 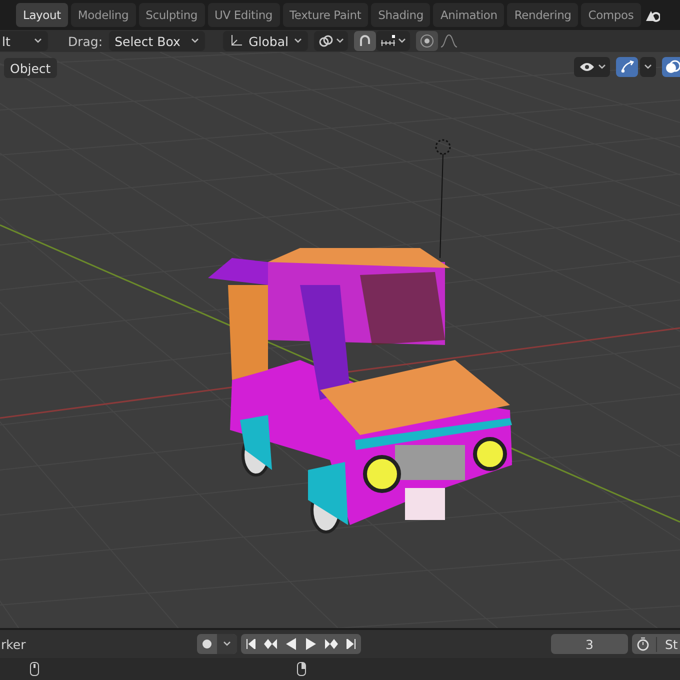 What do you see at coordinates (656, 644) in the screenshot?
I see `start-field: St` at bounding box center [656, 644].